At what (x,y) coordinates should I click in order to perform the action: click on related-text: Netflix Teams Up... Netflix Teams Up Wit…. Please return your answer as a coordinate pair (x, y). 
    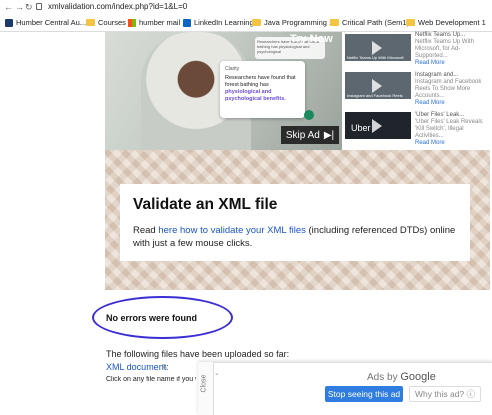
    Looking at the image, I should click on (452, 49).